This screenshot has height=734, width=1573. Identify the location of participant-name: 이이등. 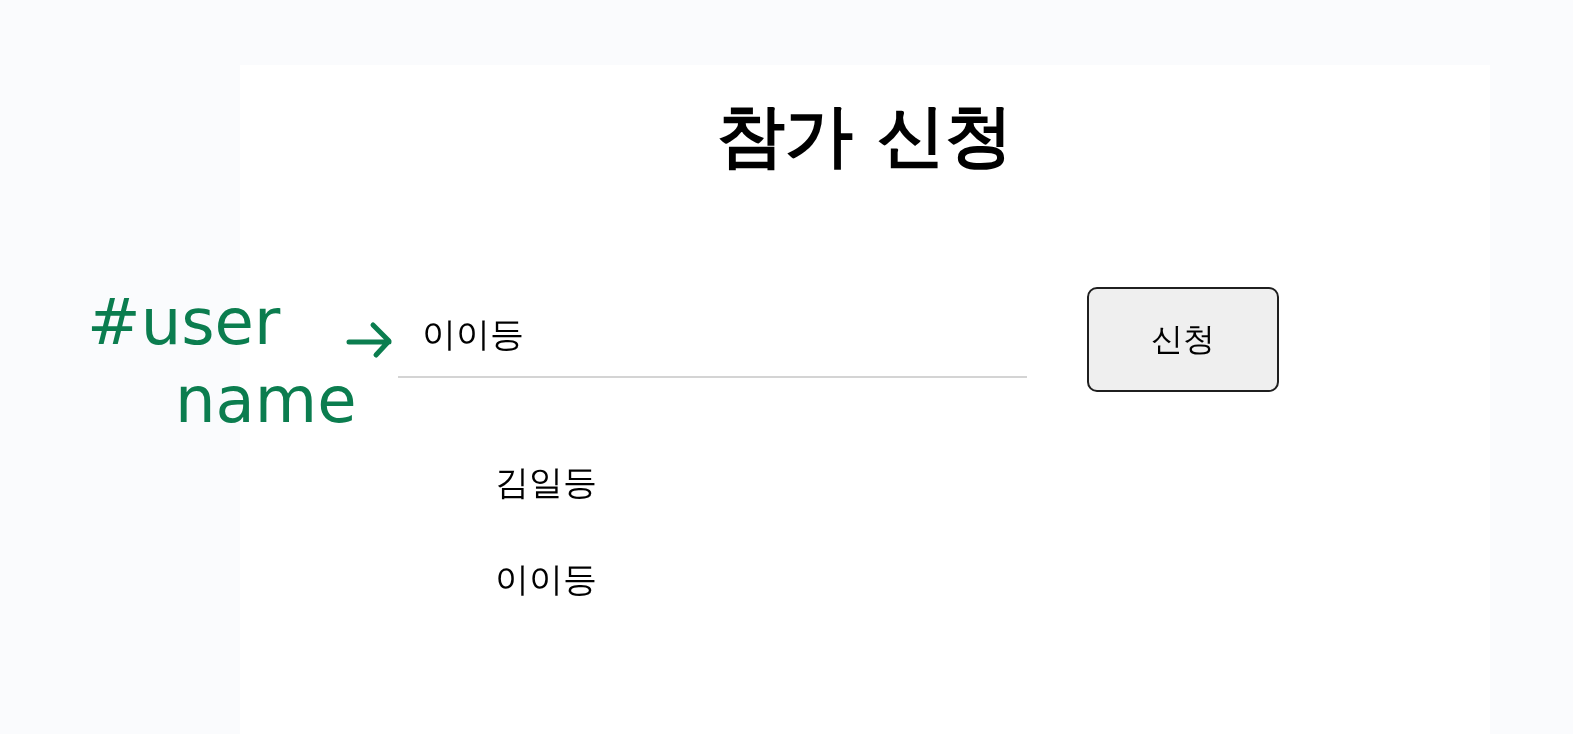
(546, 579).